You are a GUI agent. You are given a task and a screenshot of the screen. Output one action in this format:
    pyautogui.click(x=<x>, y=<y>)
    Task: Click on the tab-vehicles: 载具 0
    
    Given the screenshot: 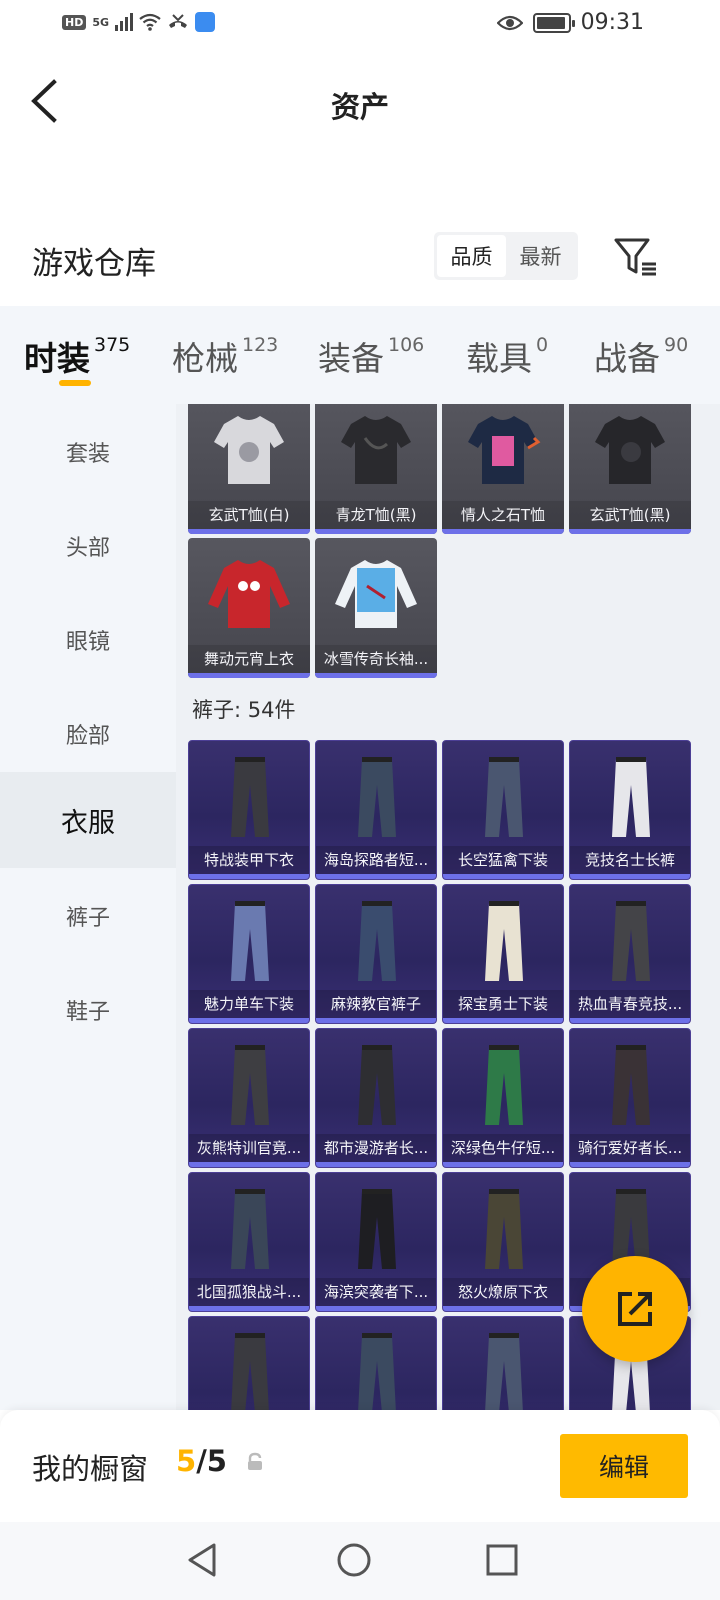 What is the action you would take?
    pyautogui.click(x=507, y=356)
    